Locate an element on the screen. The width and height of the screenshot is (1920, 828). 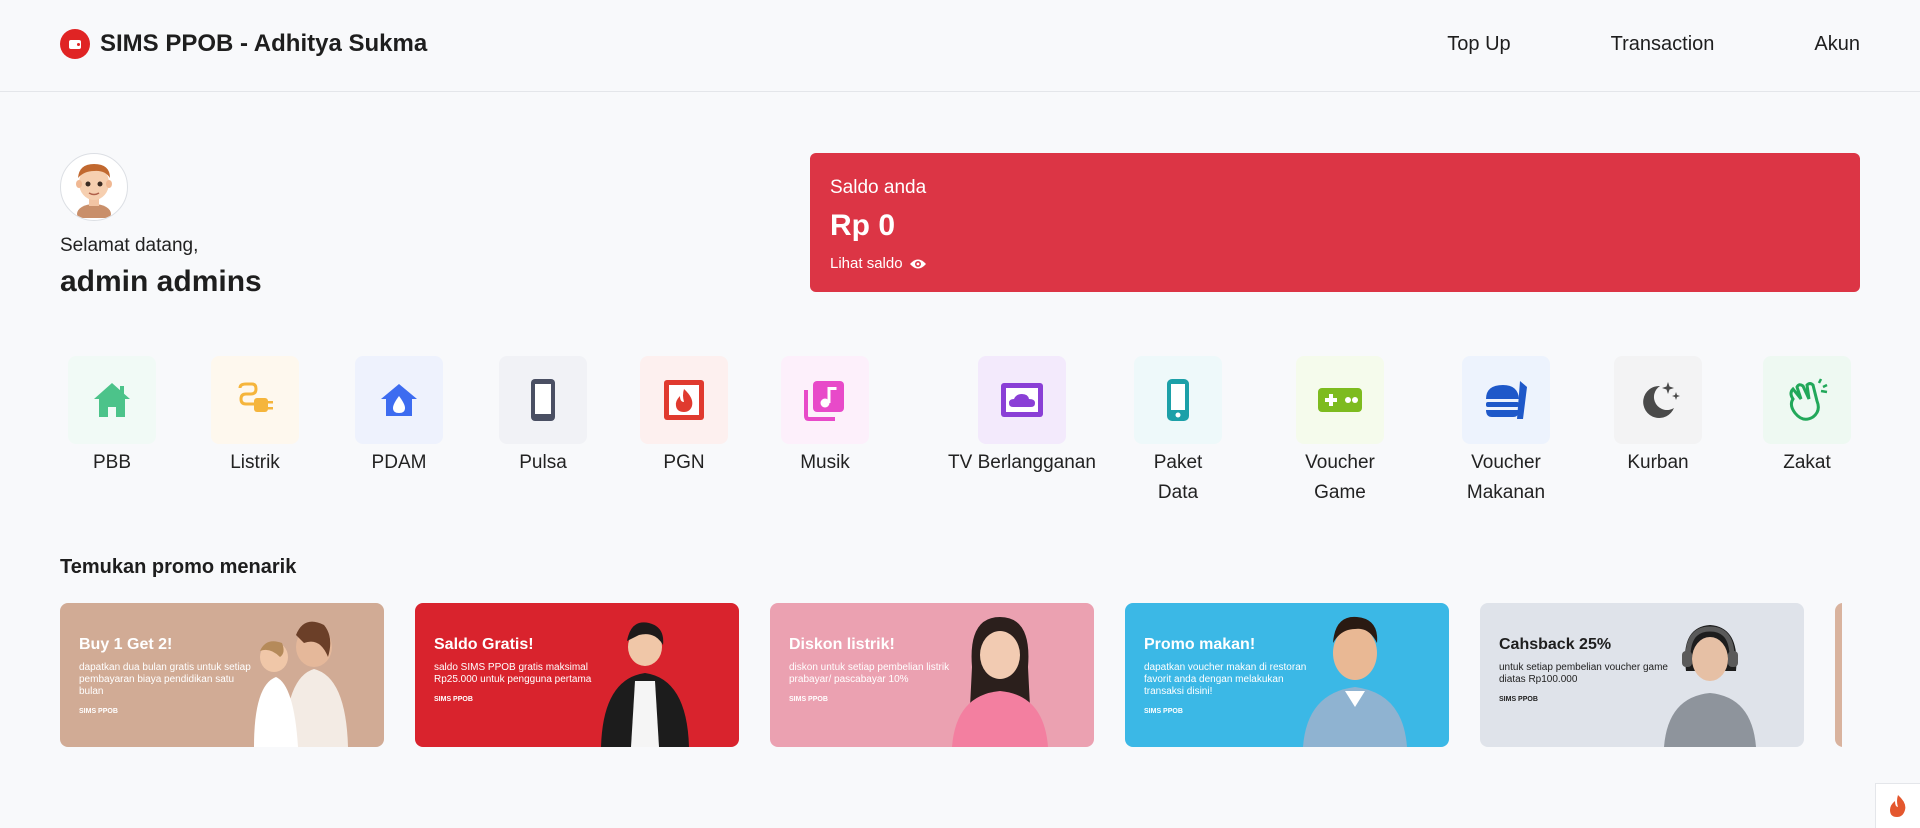
brand-title: SIMS PPOB - Adhitya Sukma is located at coordinates (264, 43).